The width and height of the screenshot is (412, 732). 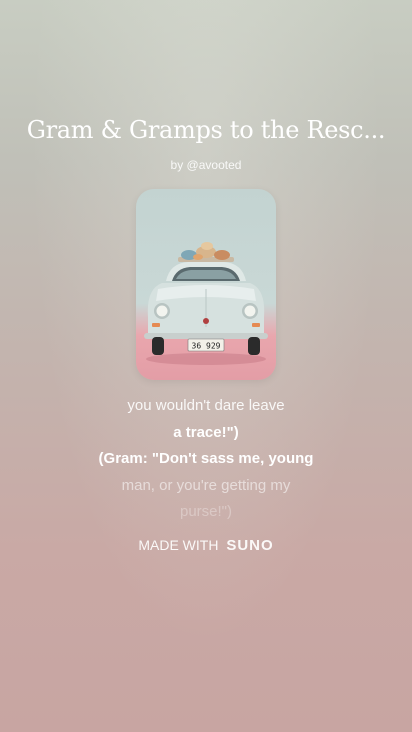 What do you see at coordinates (205, 511) in the screenshot?
I see `lyric-line: purse!")` at bounding box center [205, 511].